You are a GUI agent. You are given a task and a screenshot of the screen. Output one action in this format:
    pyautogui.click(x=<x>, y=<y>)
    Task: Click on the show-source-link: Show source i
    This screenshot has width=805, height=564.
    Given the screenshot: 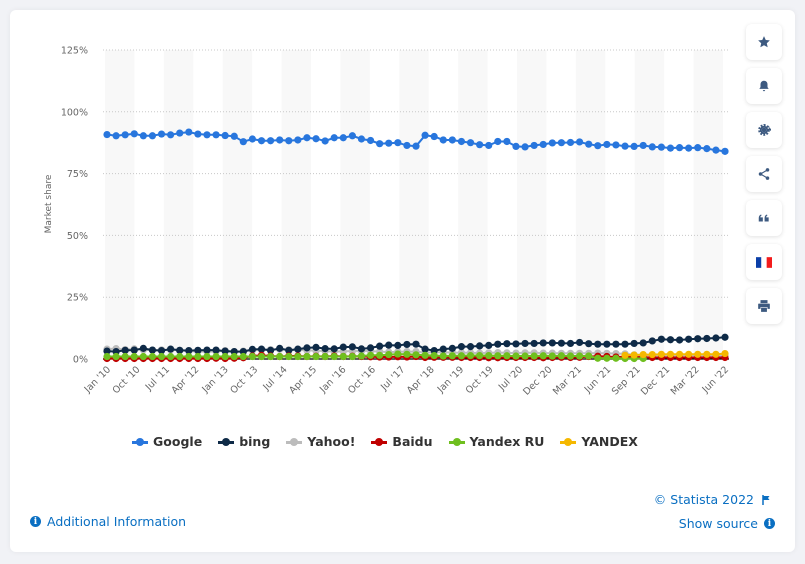 What is the action you would take?
    pyautogui.click(x=727, y=523)
    